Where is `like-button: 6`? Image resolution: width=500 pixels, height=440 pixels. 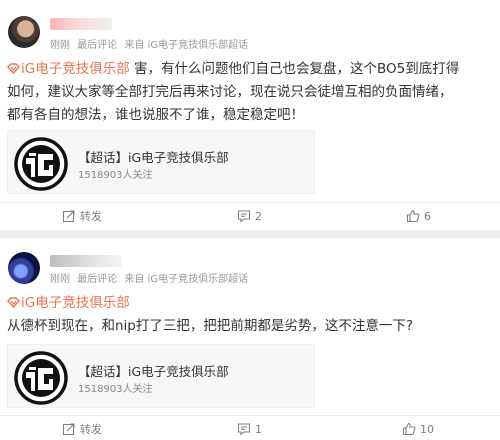
like-button: 6 is located at coordinates (418, 216).